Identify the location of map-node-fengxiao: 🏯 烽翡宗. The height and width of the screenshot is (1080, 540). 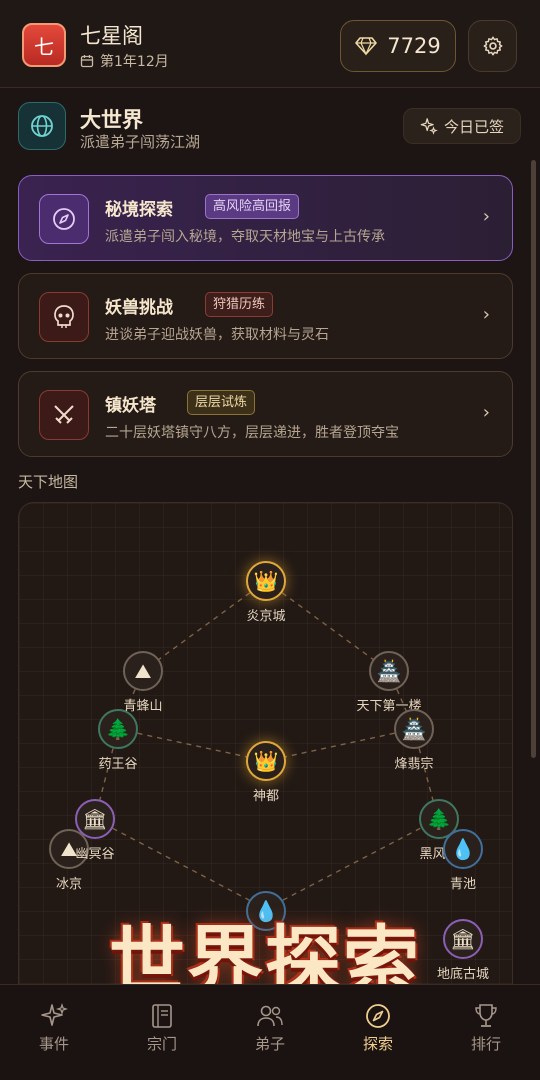
(414, 740).